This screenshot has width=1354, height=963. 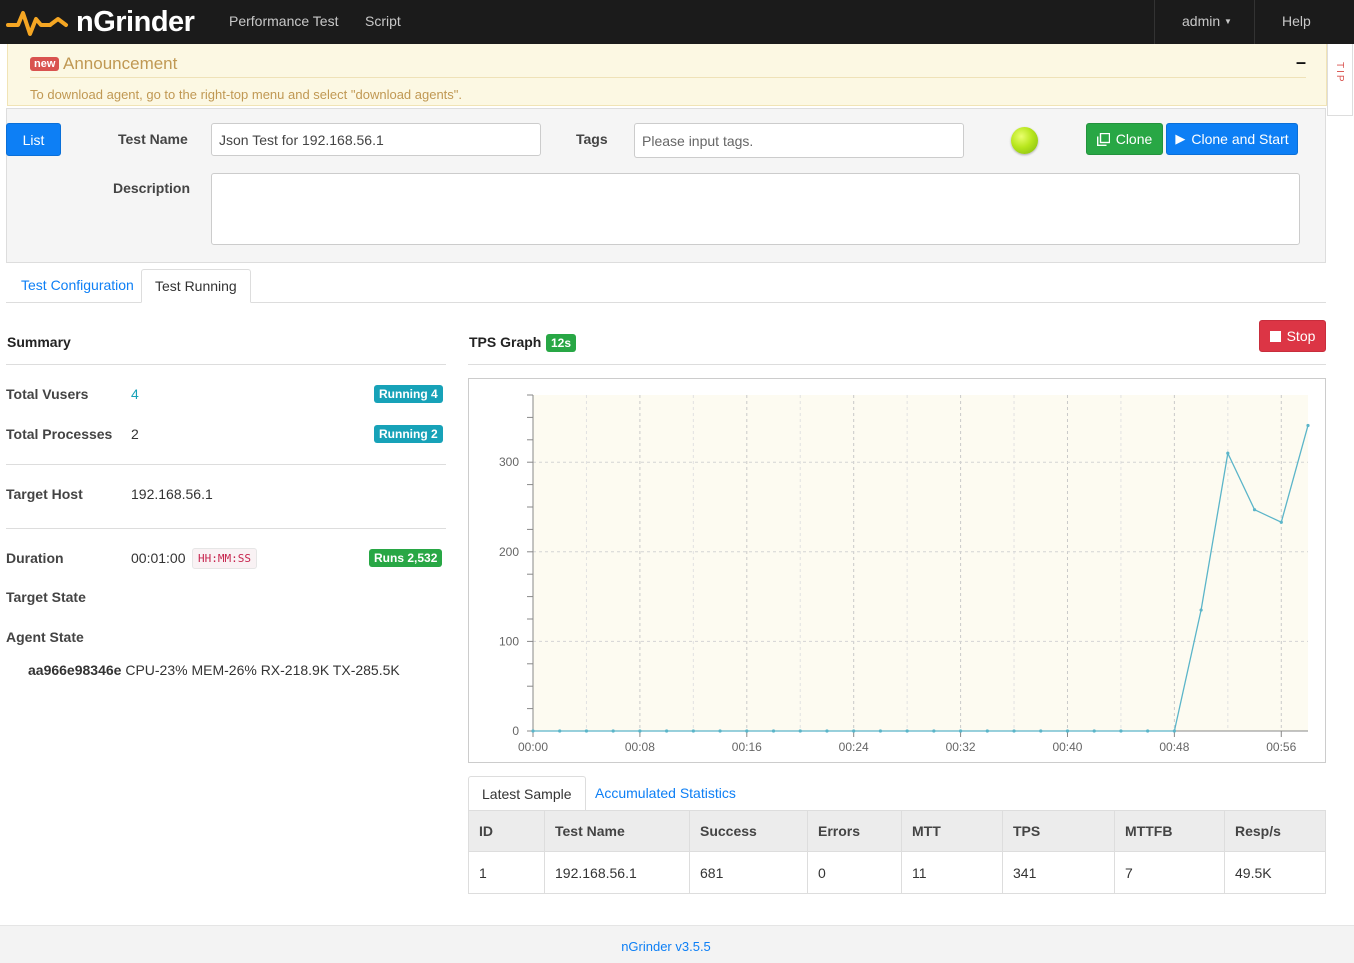 What do you see at coordinates (158, 558) in the screenshot?
I see `duration-value: 00:01:00` at bounding box center [158, 558].